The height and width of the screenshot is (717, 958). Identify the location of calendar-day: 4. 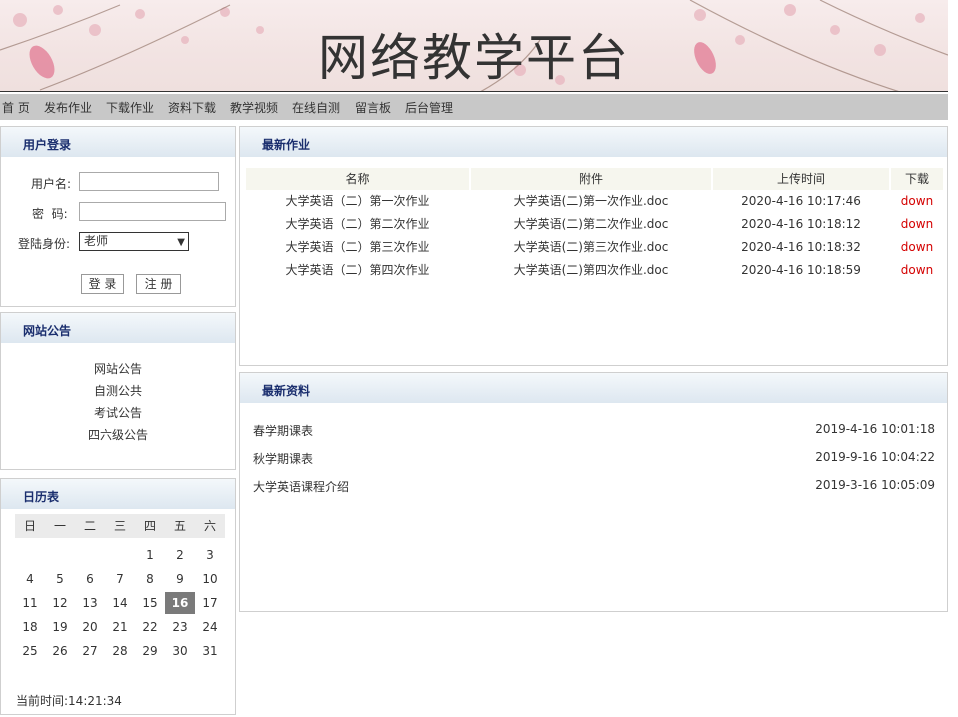
(30, 579).